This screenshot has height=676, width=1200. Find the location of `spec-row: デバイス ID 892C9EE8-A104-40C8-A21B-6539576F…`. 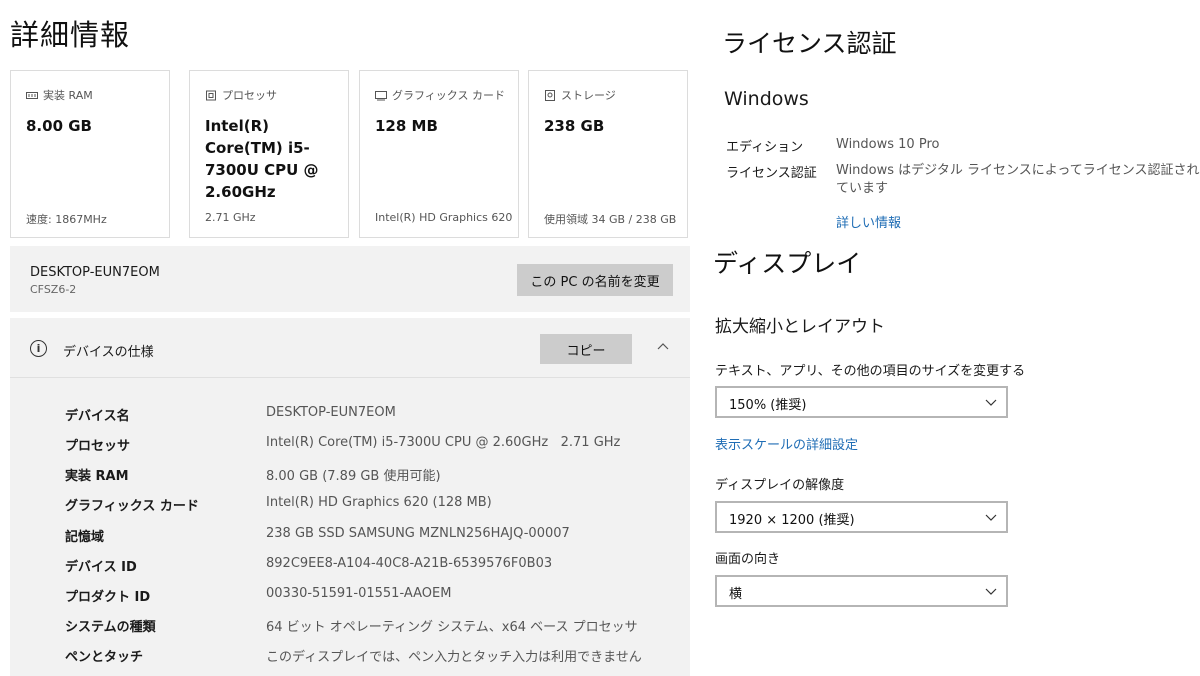

spec-row: デバイス ID 892C9EE8-A104-40C8-A21B-6539576F… is located at coordinates (308, 571).